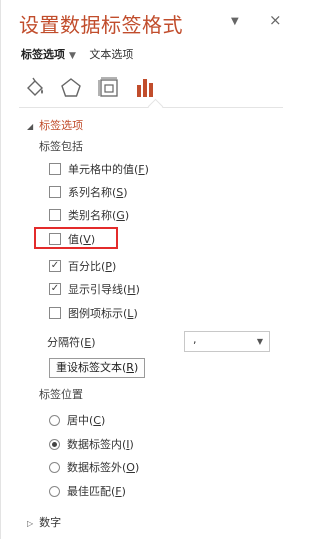  Describe the element at coordinates (275, 20) in the screenshot. I see `close-button: ×` at that location.